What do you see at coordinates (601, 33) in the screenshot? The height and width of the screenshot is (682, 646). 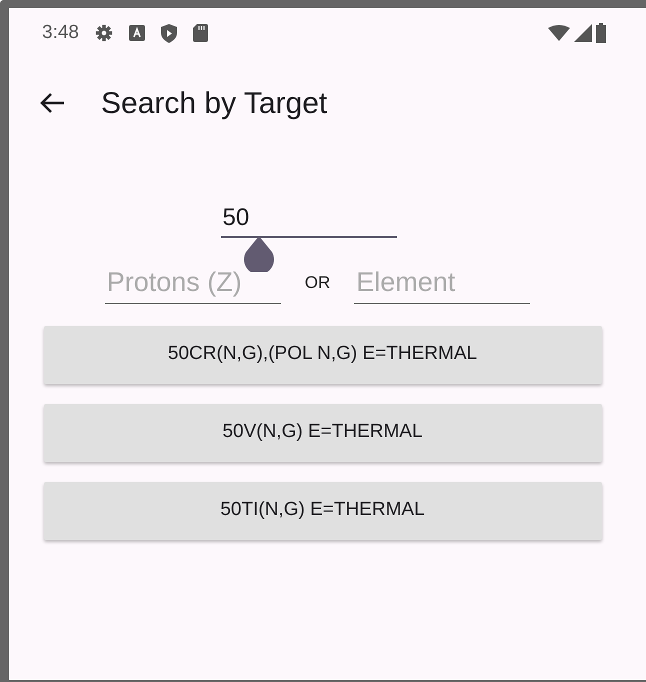 I see `battery-icon` at bounding box center [601, 33].